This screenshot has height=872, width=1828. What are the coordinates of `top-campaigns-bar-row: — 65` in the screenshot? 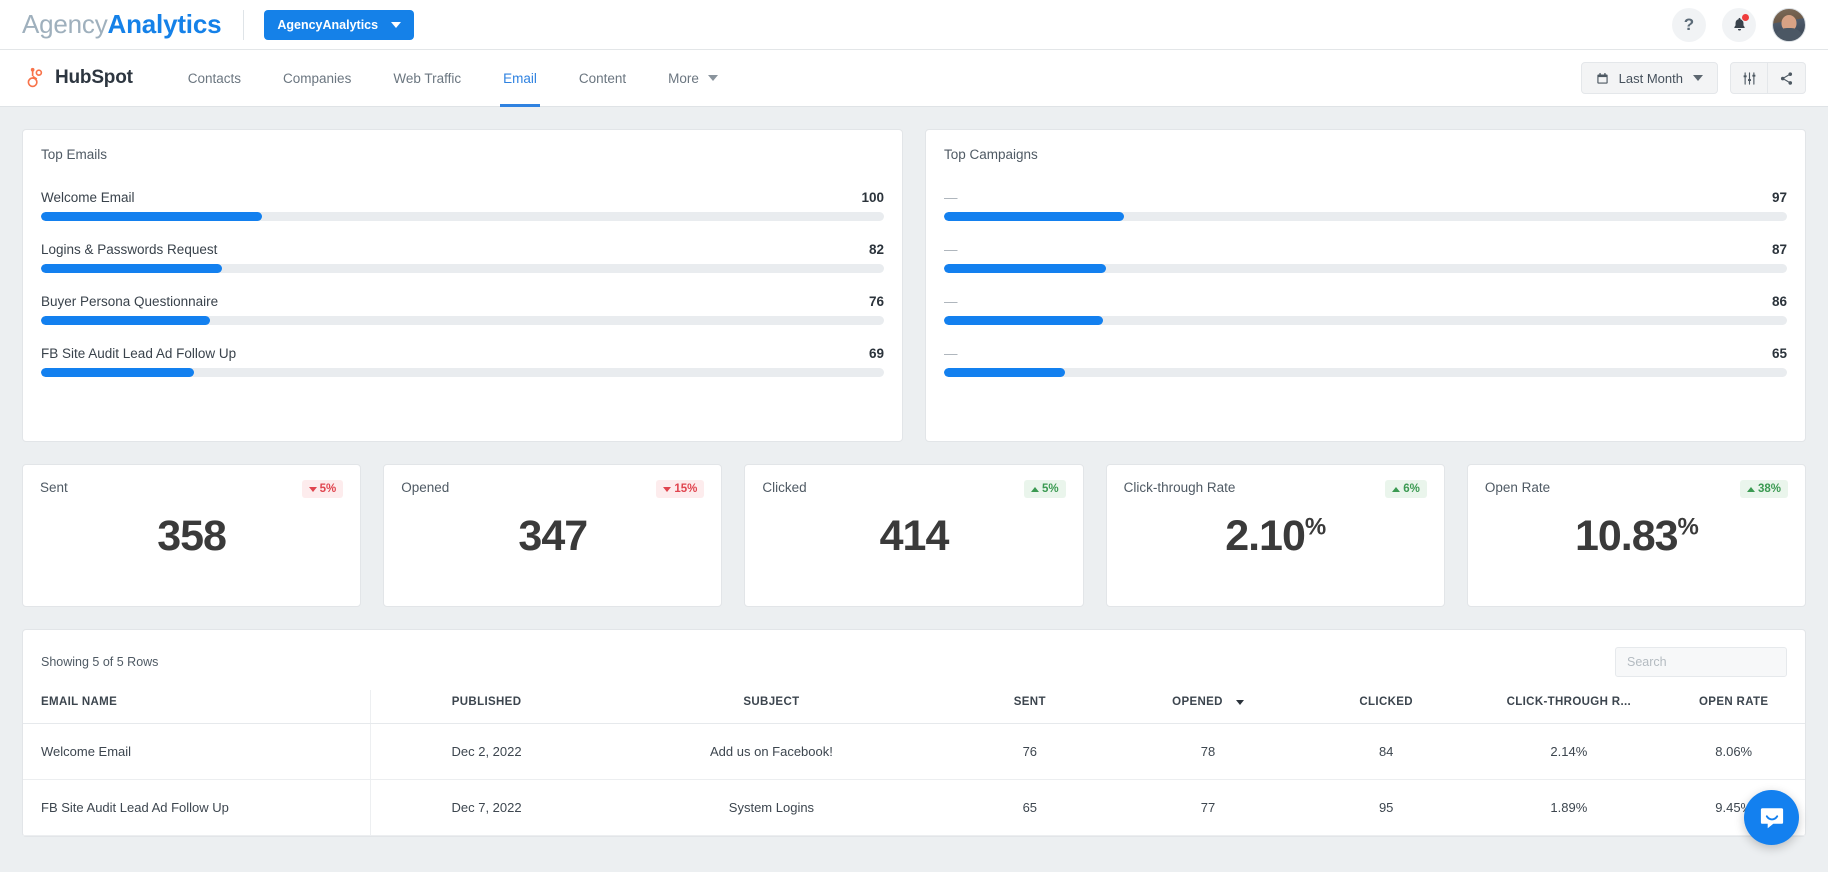 It's located at (1365, 361).